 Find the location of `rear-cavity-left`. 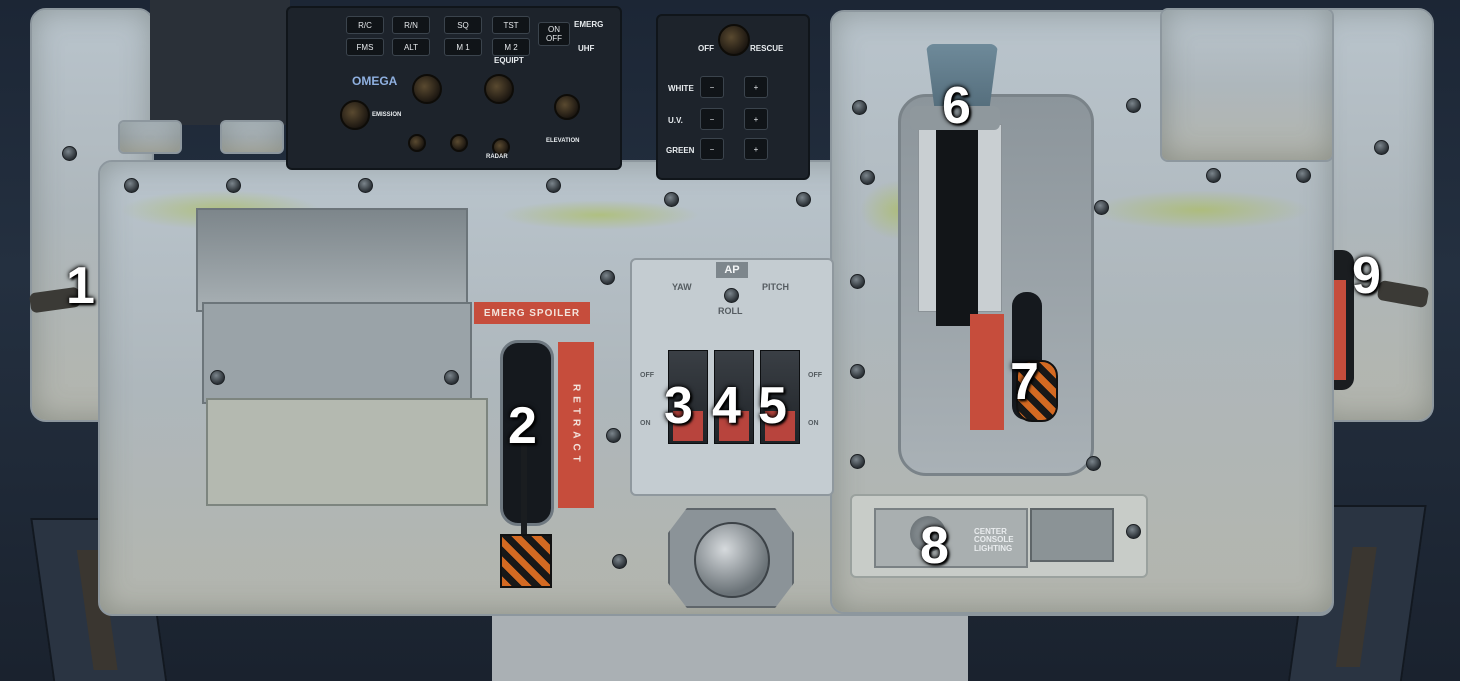

rear-cavity-left is located at coordinates (220, 62).